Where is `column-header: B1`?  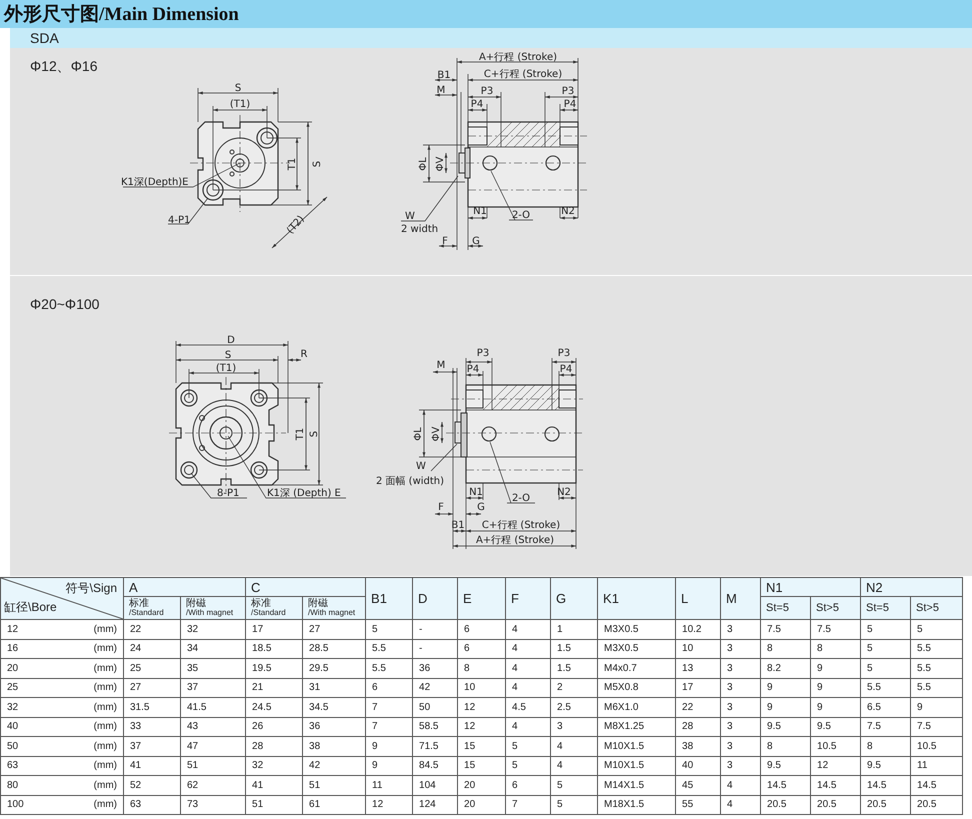 column-header: B1 is located at coordinates (389, 599).